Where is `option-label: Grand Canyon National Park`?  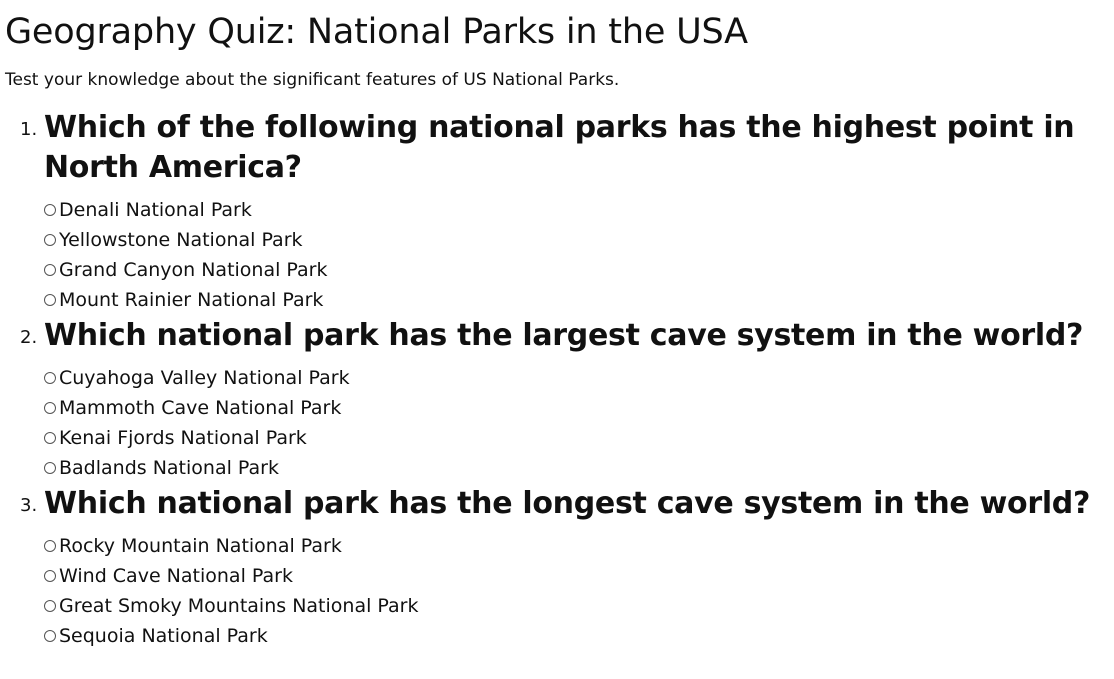 option-label: Grand Canyon National Park is located at coordinates (193, 270).